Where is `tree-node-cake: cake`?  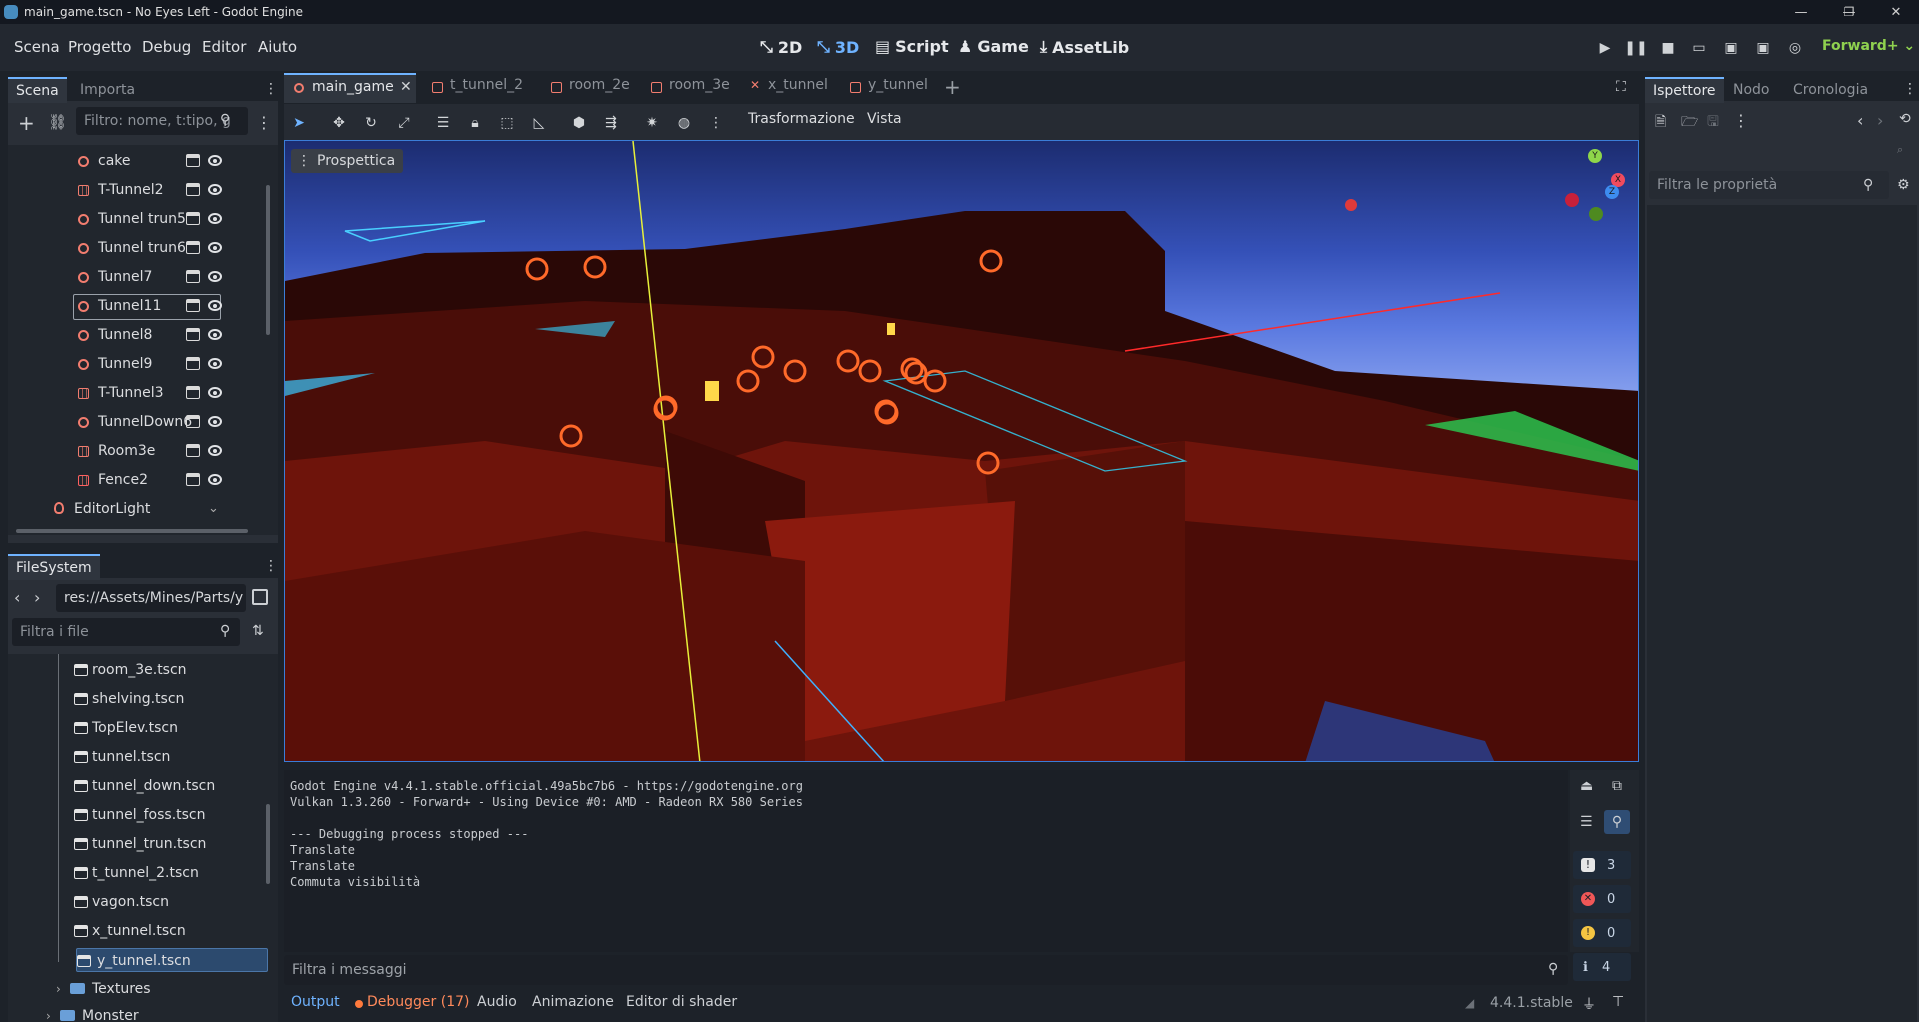
tree-node-cake: cake is located at coordinates (120, 161).